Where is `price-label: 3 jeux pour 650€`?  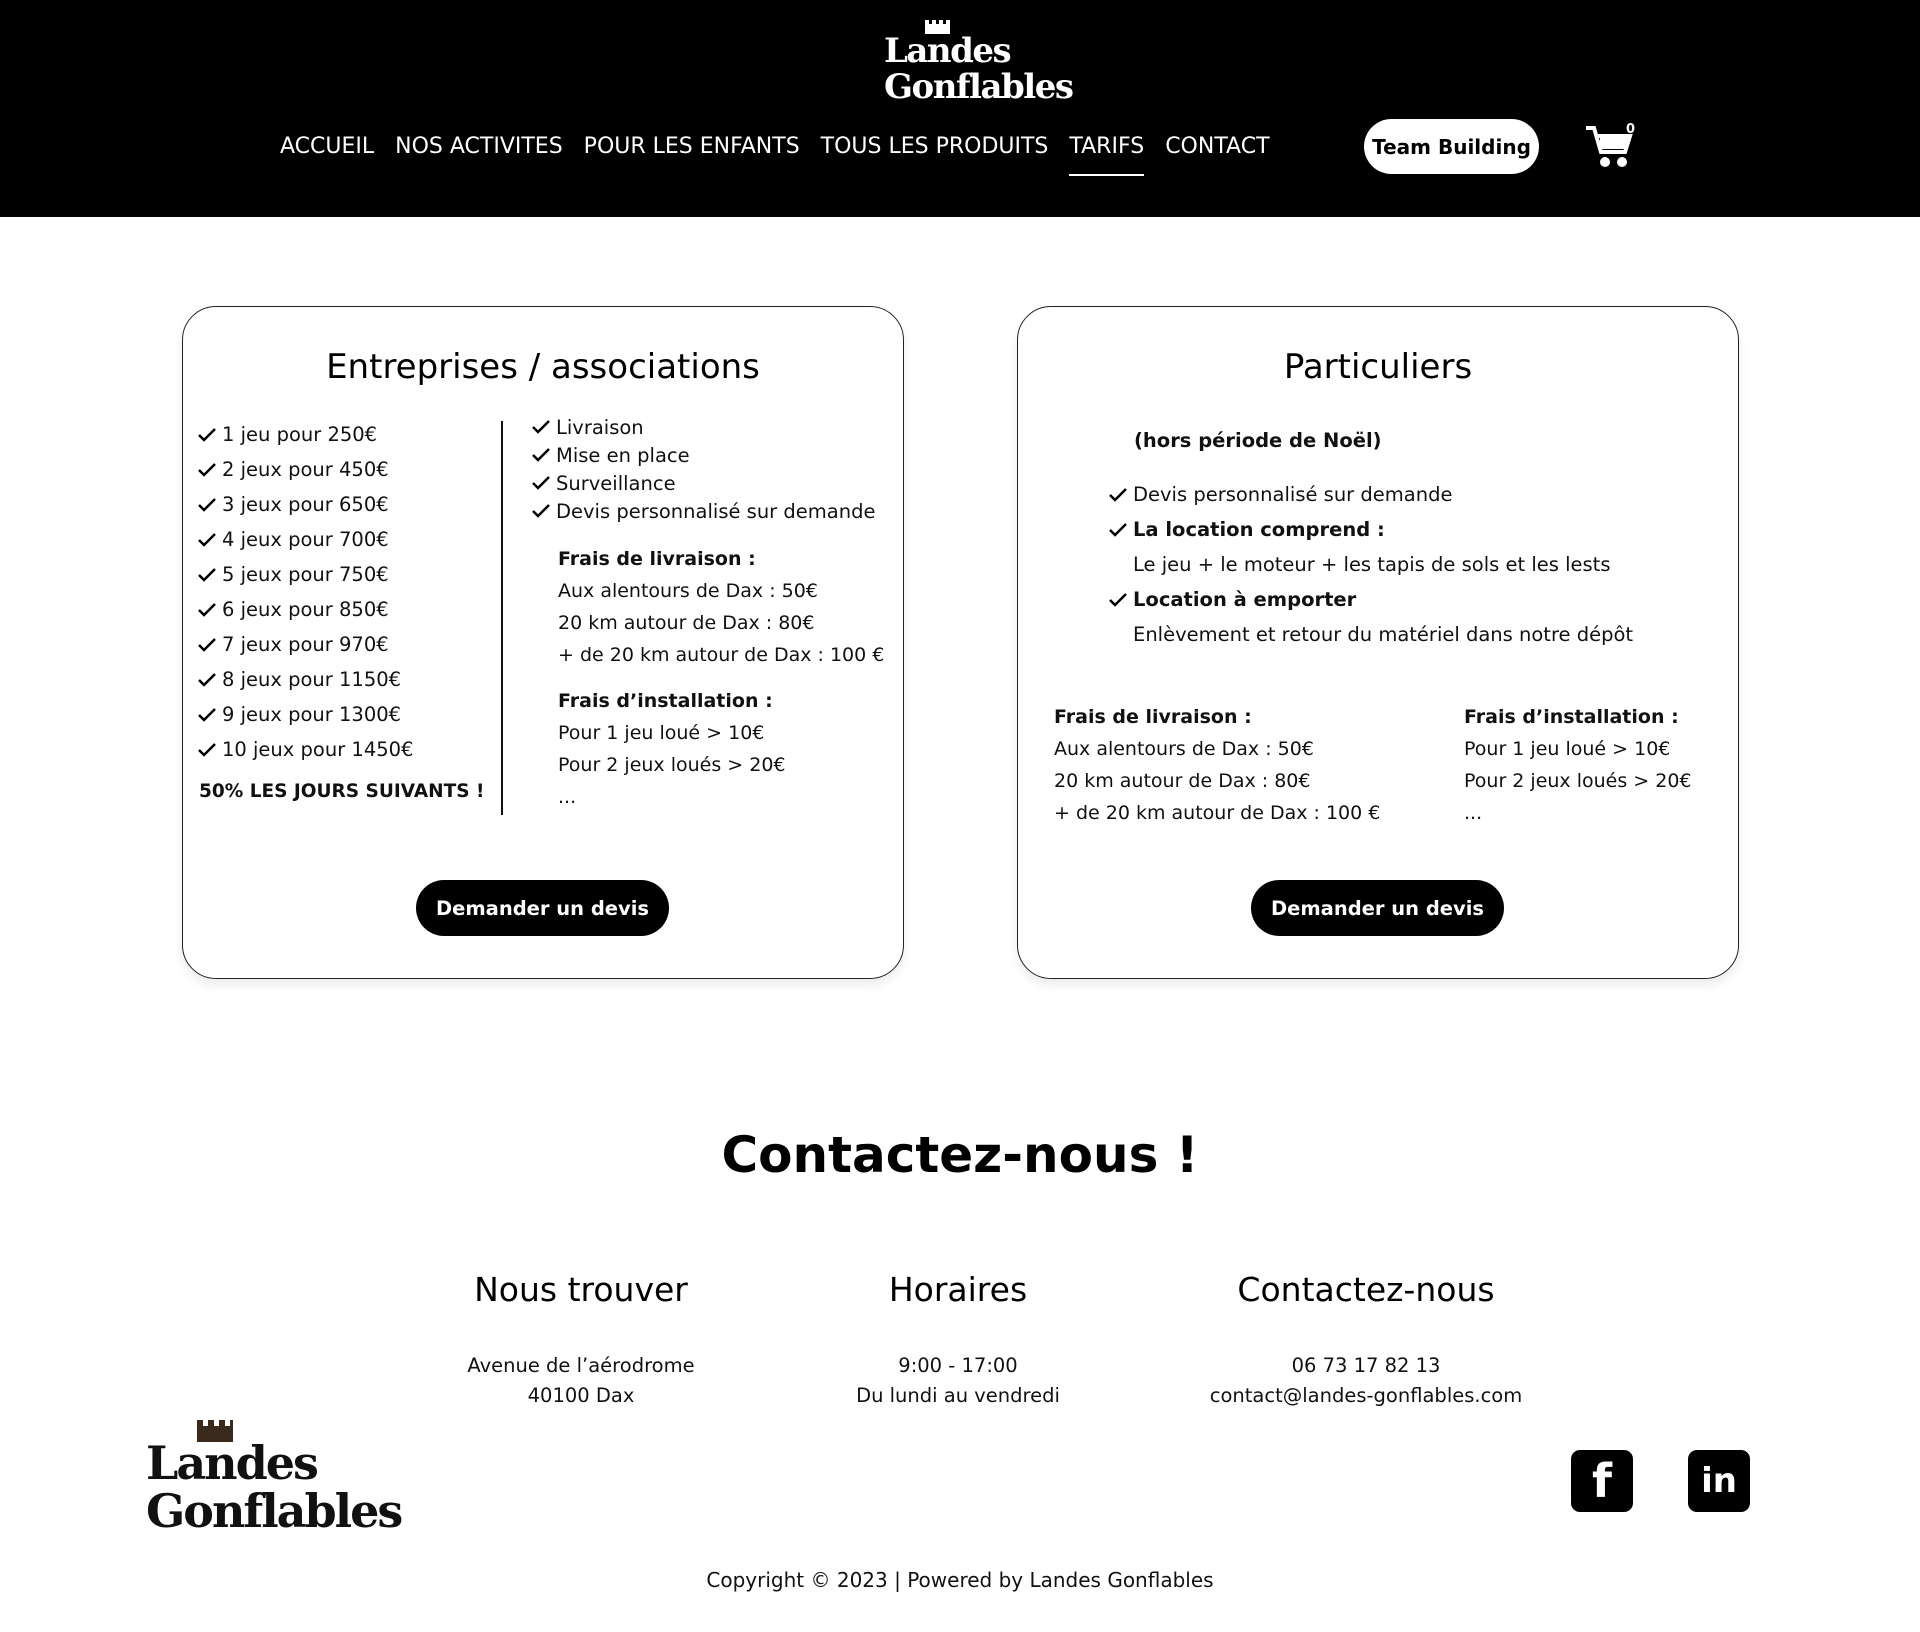 price-label: 3 jeux pour 650€ is located at coordinates (305, 504).